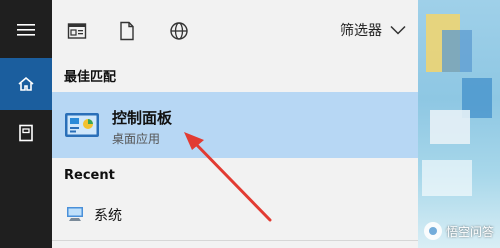 Image resolution: width=500 pixels, height=248 pixels. I want to click on web-filter-button, so click(179, 31).